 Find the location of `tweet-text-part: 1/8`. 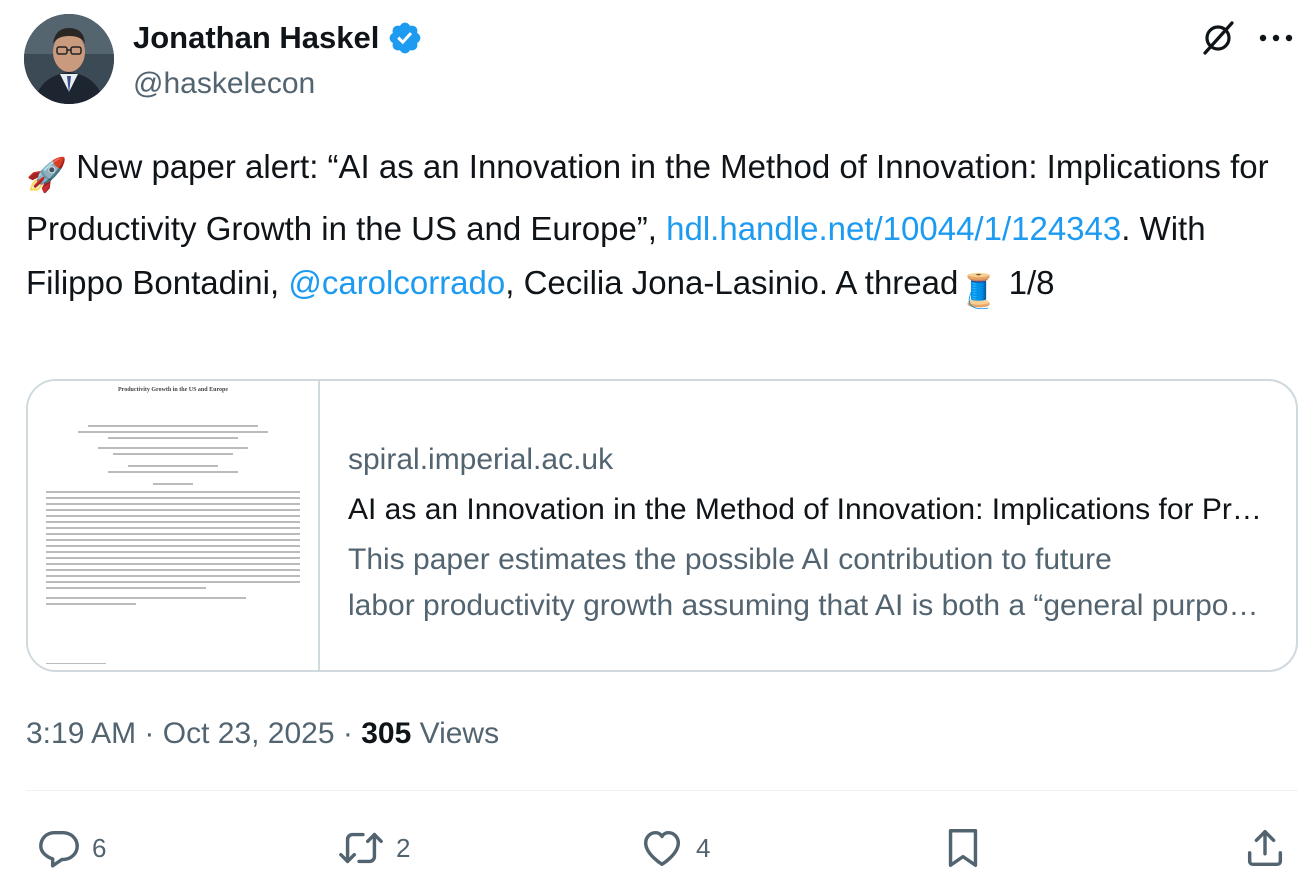

tweet-text-part: 1/8 is located at coordinates (1027, 282).